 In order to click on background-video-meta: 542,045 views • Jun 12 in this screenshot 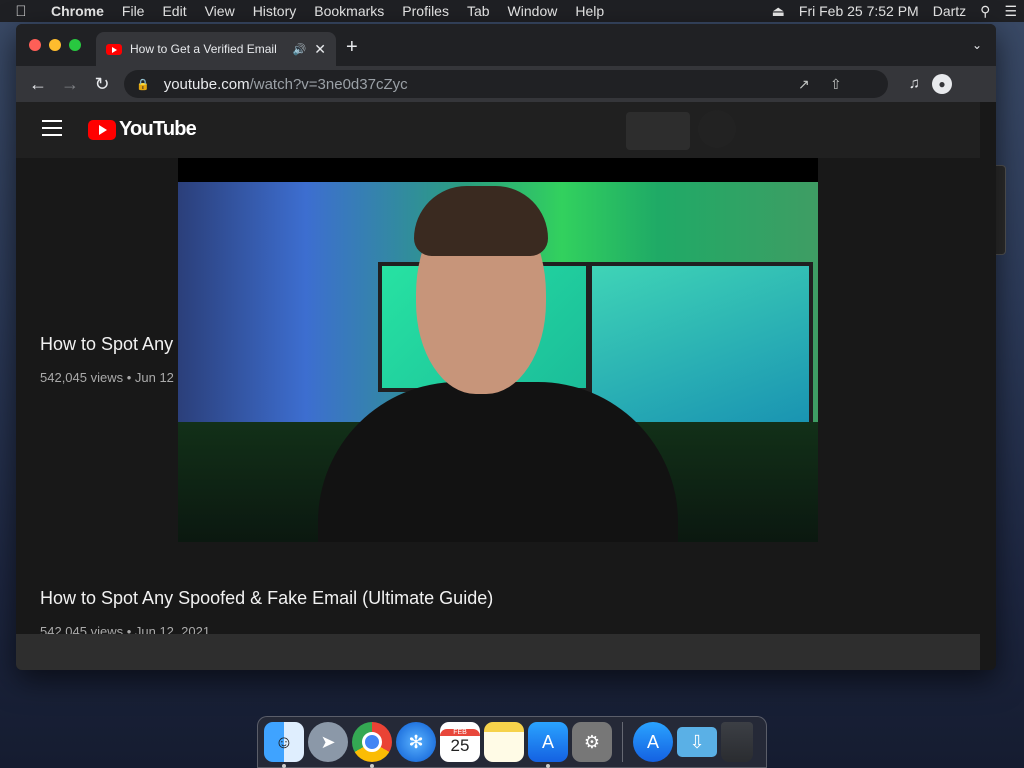, I will do `click(107, 377)`.